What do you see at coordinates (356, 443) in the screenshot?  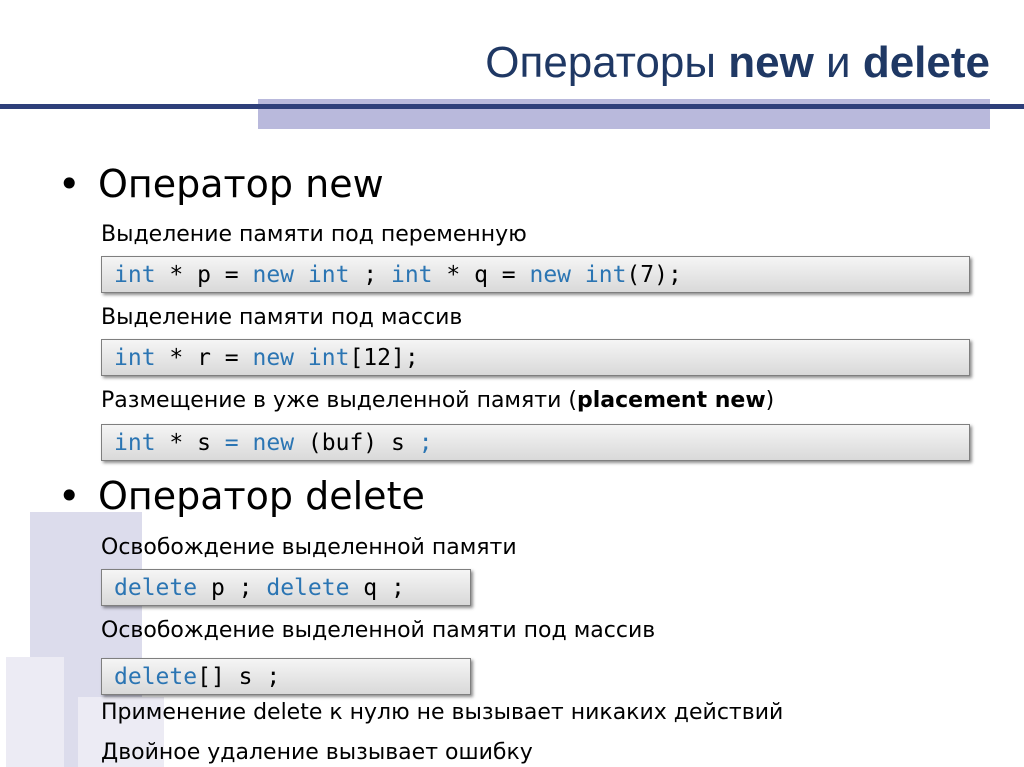 I see `code-token: (buf) s` at bounding box center [356, 443].